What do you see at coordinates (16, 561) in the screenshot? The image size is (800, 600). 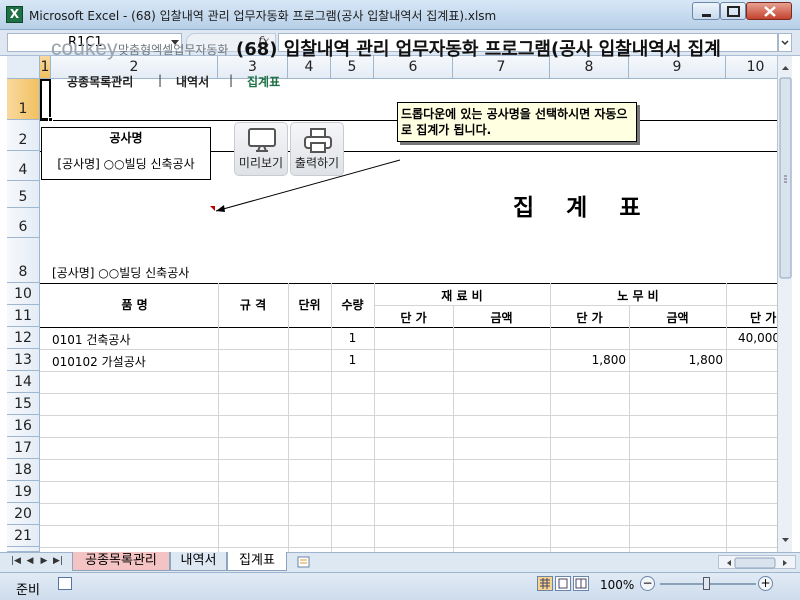 I see `first-sheet-icon: |◀` at bounding box center [16, 561].